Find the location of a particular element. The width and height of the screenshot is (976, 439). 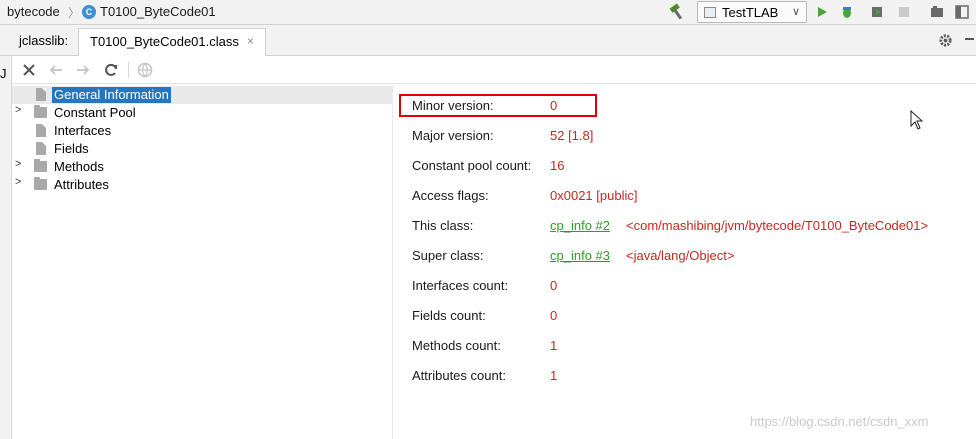

breadcrumb-project: bytecode is located at coordinates (33, 11).